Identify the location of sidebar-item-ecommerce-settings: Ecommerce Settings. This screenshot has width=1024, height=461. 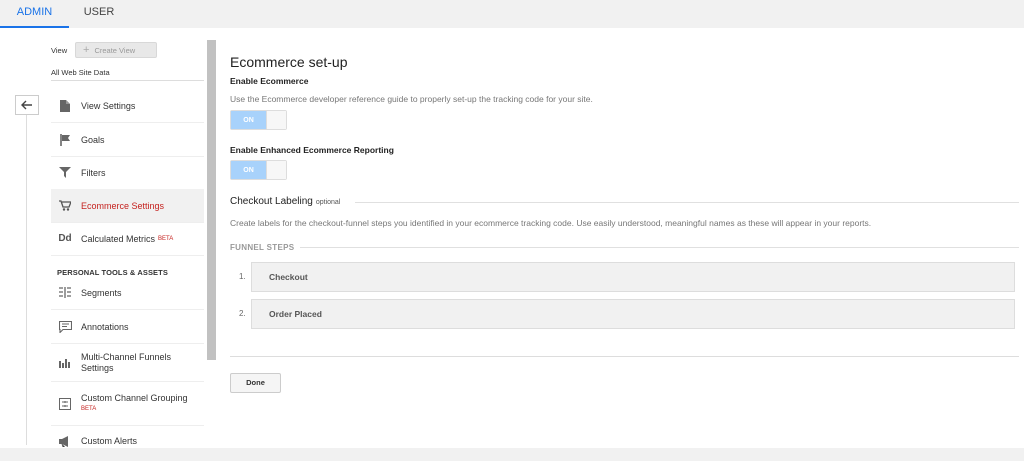
(127, 206).